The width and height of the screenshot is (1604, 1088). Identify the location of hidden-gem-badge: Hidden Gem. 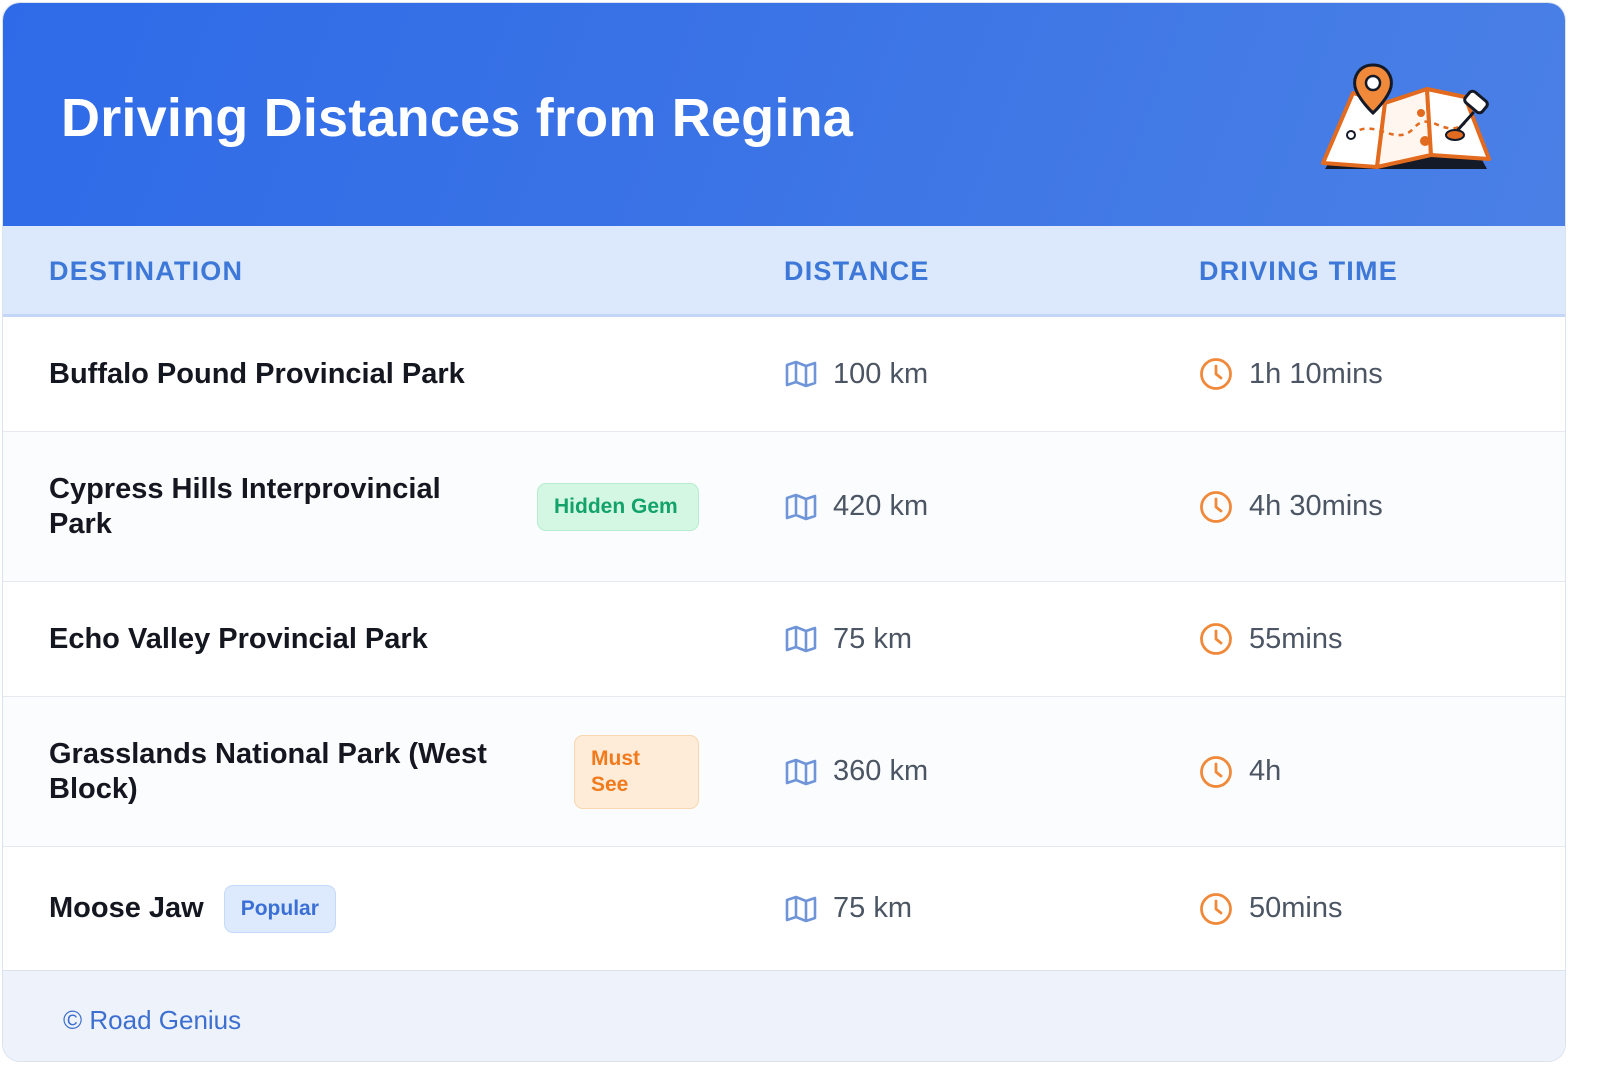
(618, 506).